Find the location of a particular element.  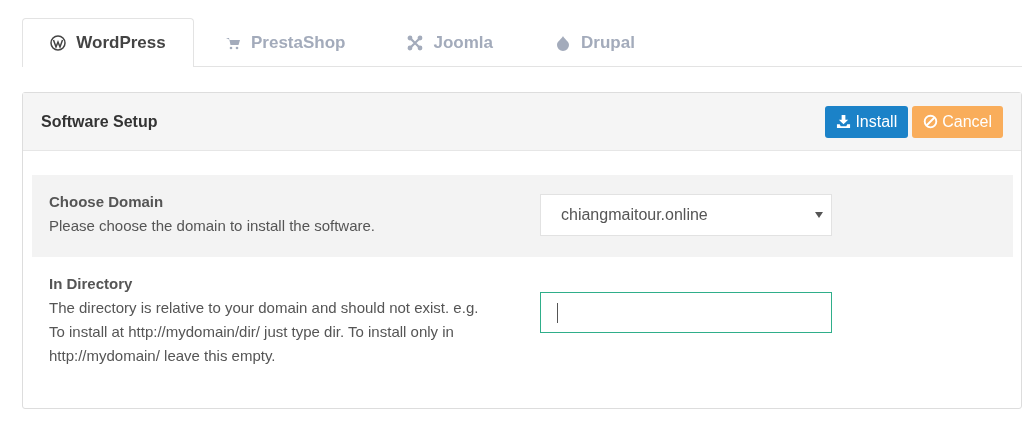

tab: Joomla is located at coordinates (450, 42).